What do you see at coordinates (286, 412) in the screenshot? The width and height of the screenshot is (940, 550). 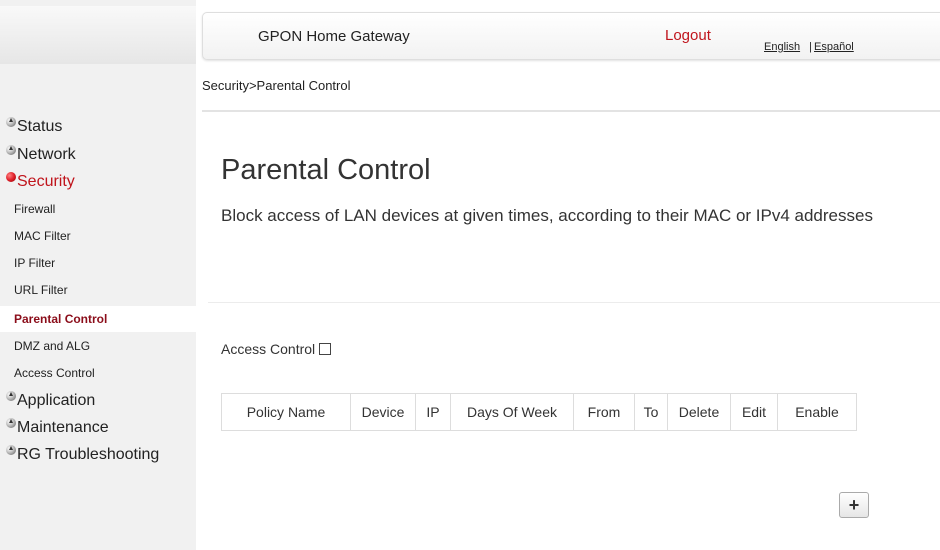 I see `col-policy-name: Policy Name` at bounding box center [286, 412].